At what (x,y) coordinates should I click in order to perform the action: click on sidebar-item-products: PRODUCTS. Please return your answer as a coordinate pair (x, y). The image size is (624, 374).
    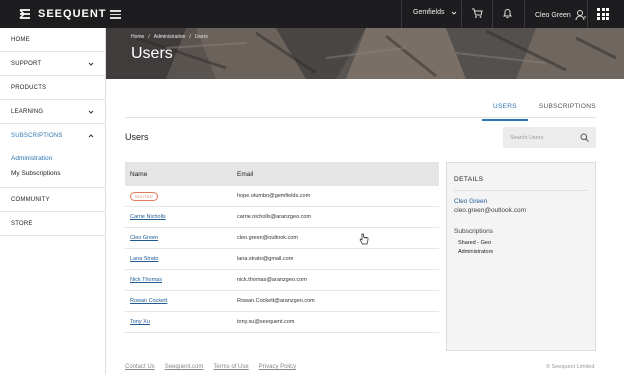
    Looking at the image, I should click on (52, 88).